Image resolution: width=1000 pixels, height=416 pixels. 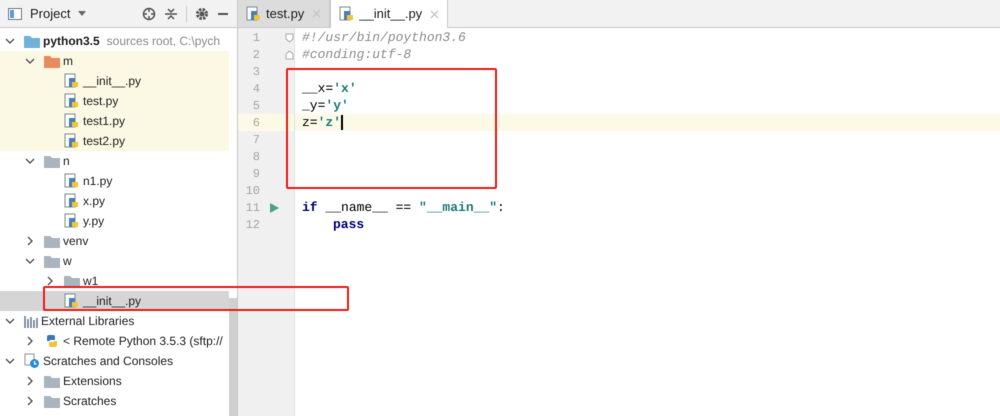 I want to click on folder-tree-item: venv, so click(x=114, y=241).